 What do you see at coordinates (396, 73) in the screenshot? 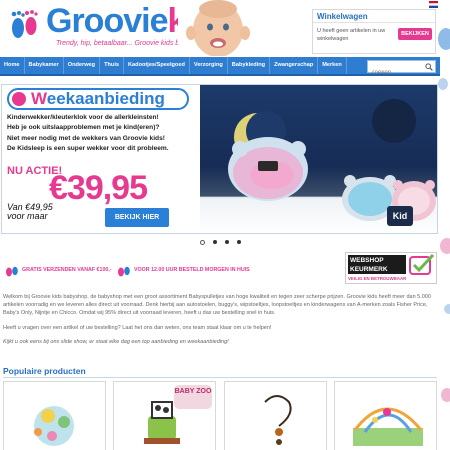
I see `search-input` at bounding box center [396, 73].